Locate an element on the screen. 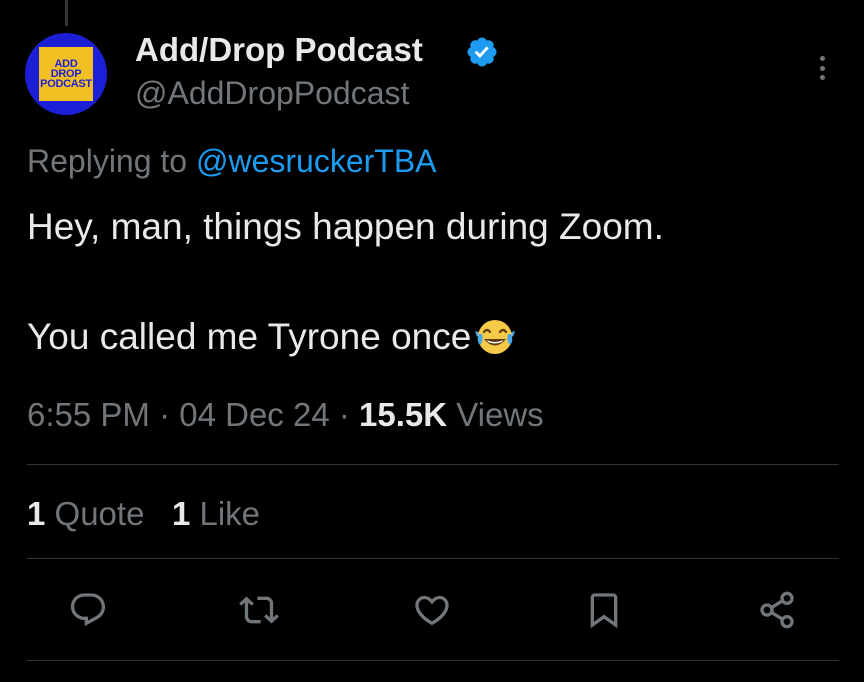 This screenshot has height=682, width=864. likes-label: Like is located at coordinates (225, 513).